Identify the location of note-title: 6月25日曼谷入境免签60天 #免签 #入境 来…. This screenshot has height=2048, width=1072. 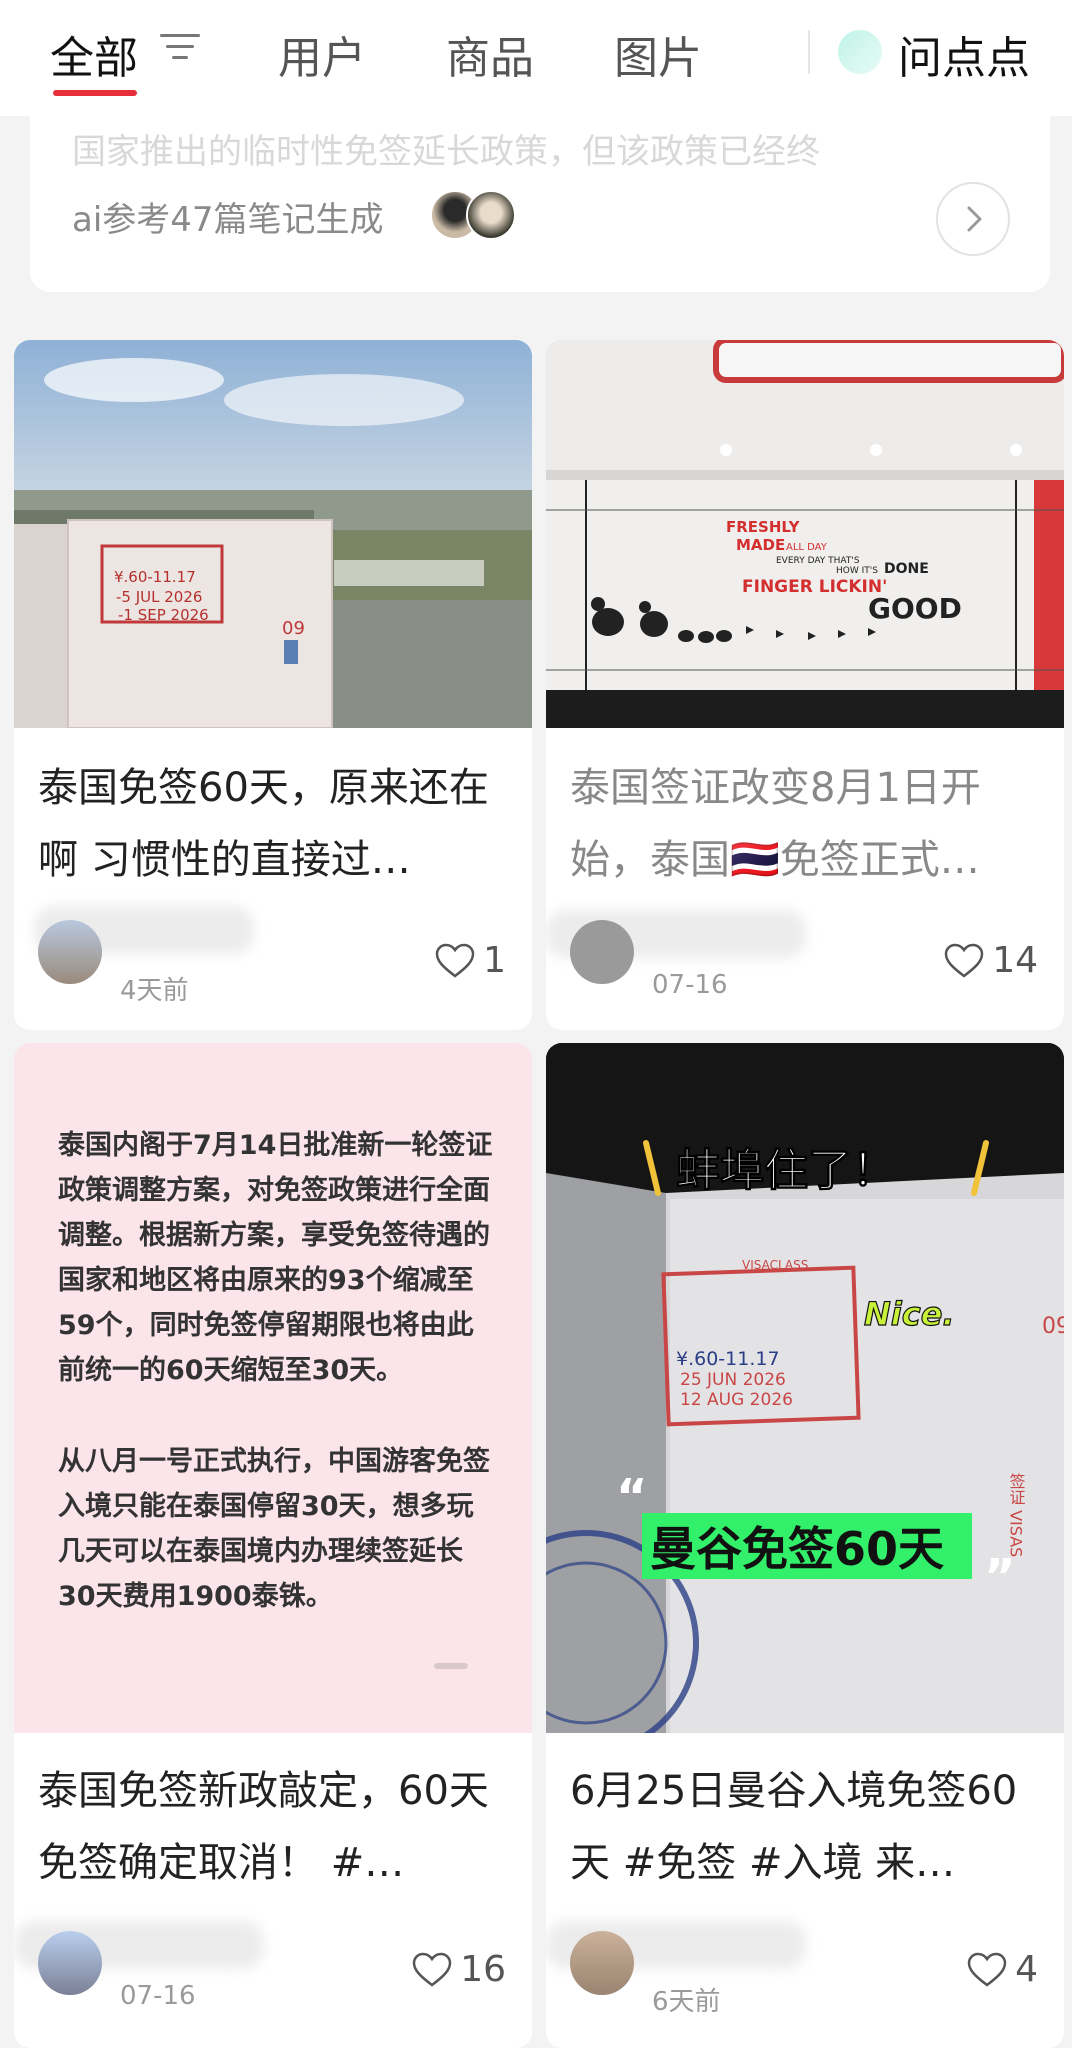
(807, 1827).